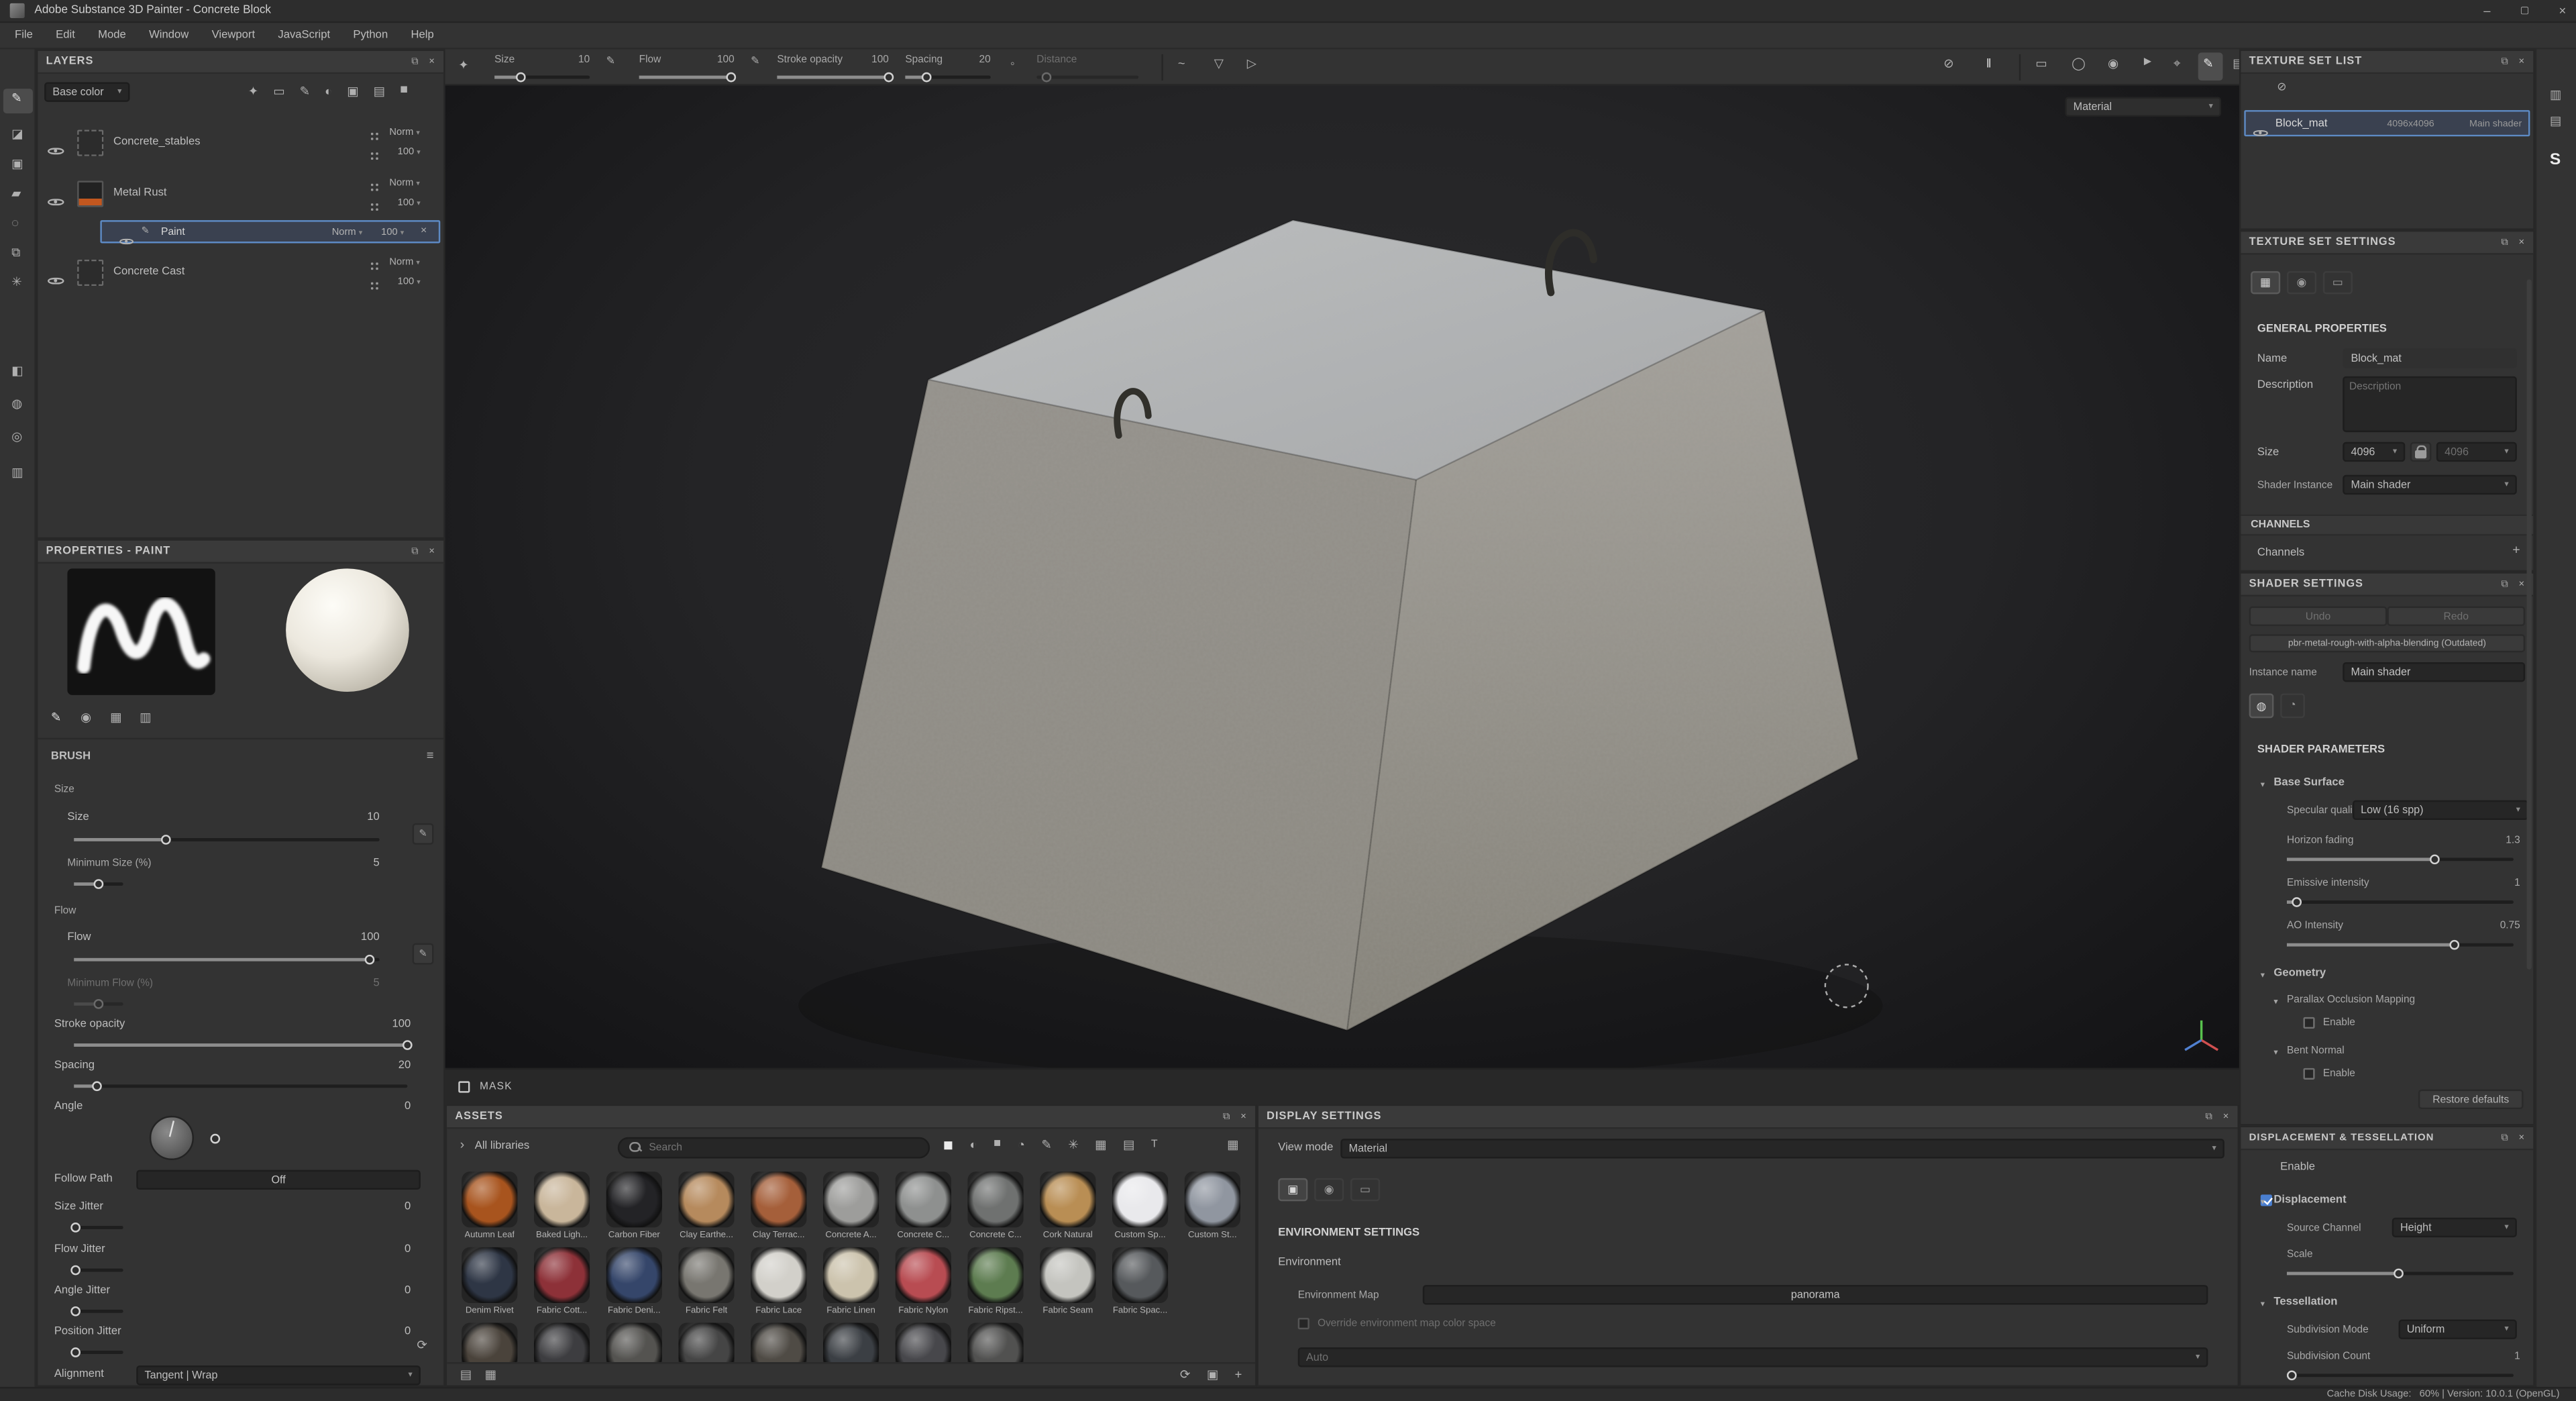 This screenshot has width=2576, height=1401. Describe the element at coordinates (65, 911) in the screenshot. I see `flow-group-label: Flow` at that location.